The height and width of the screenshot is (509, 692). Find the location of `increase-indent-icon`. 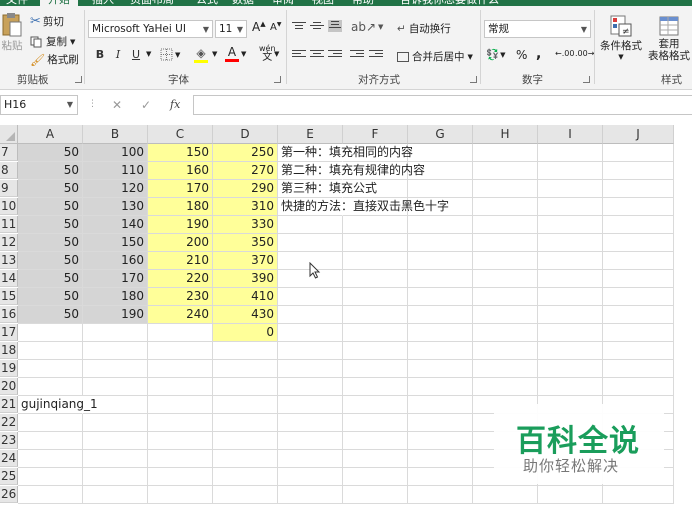

increase-indent-icon is located at coordinates (376, 56).